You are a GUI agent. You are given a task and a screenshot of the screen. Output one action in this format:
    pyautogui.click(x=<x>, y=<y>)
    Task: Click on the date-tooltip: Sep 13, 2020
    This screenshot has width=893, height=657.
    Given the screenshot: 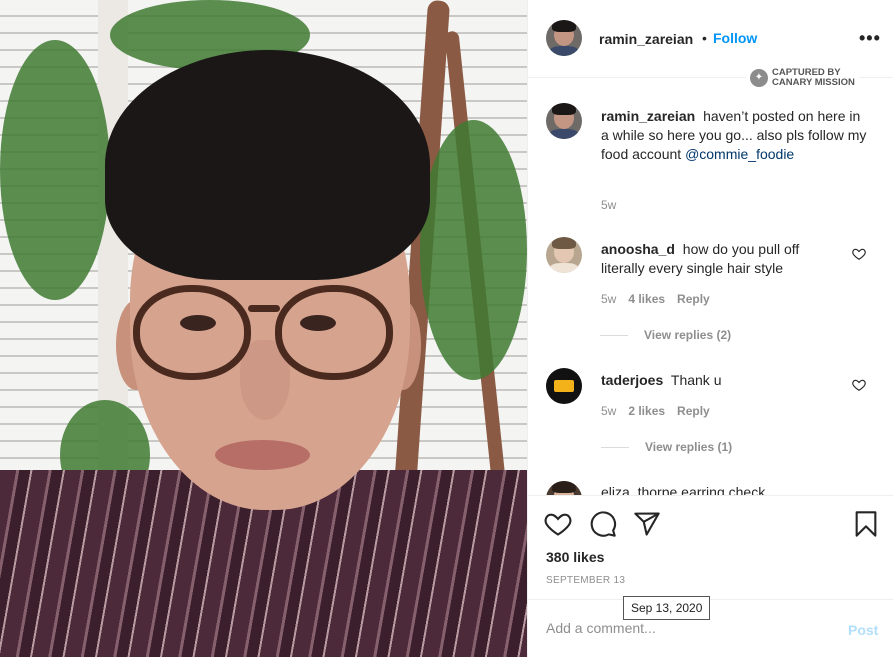 What is the action you would take?
    pyautogui.click(x=667, y=608)
    